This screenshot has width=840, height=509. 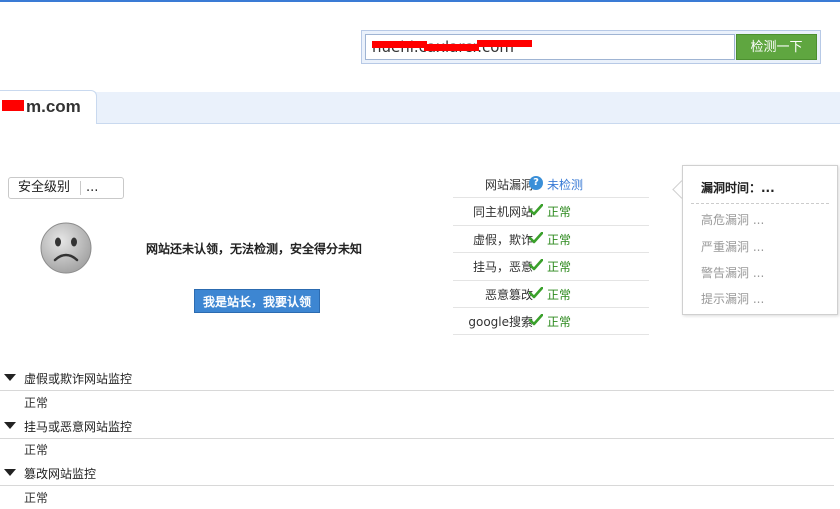 What do you see at coordinates (254, 249) in the screenshot?
I see `unclaimed-message: 网站还未认领，无法检测，安全得分未知` at bounding box center [254, 249].